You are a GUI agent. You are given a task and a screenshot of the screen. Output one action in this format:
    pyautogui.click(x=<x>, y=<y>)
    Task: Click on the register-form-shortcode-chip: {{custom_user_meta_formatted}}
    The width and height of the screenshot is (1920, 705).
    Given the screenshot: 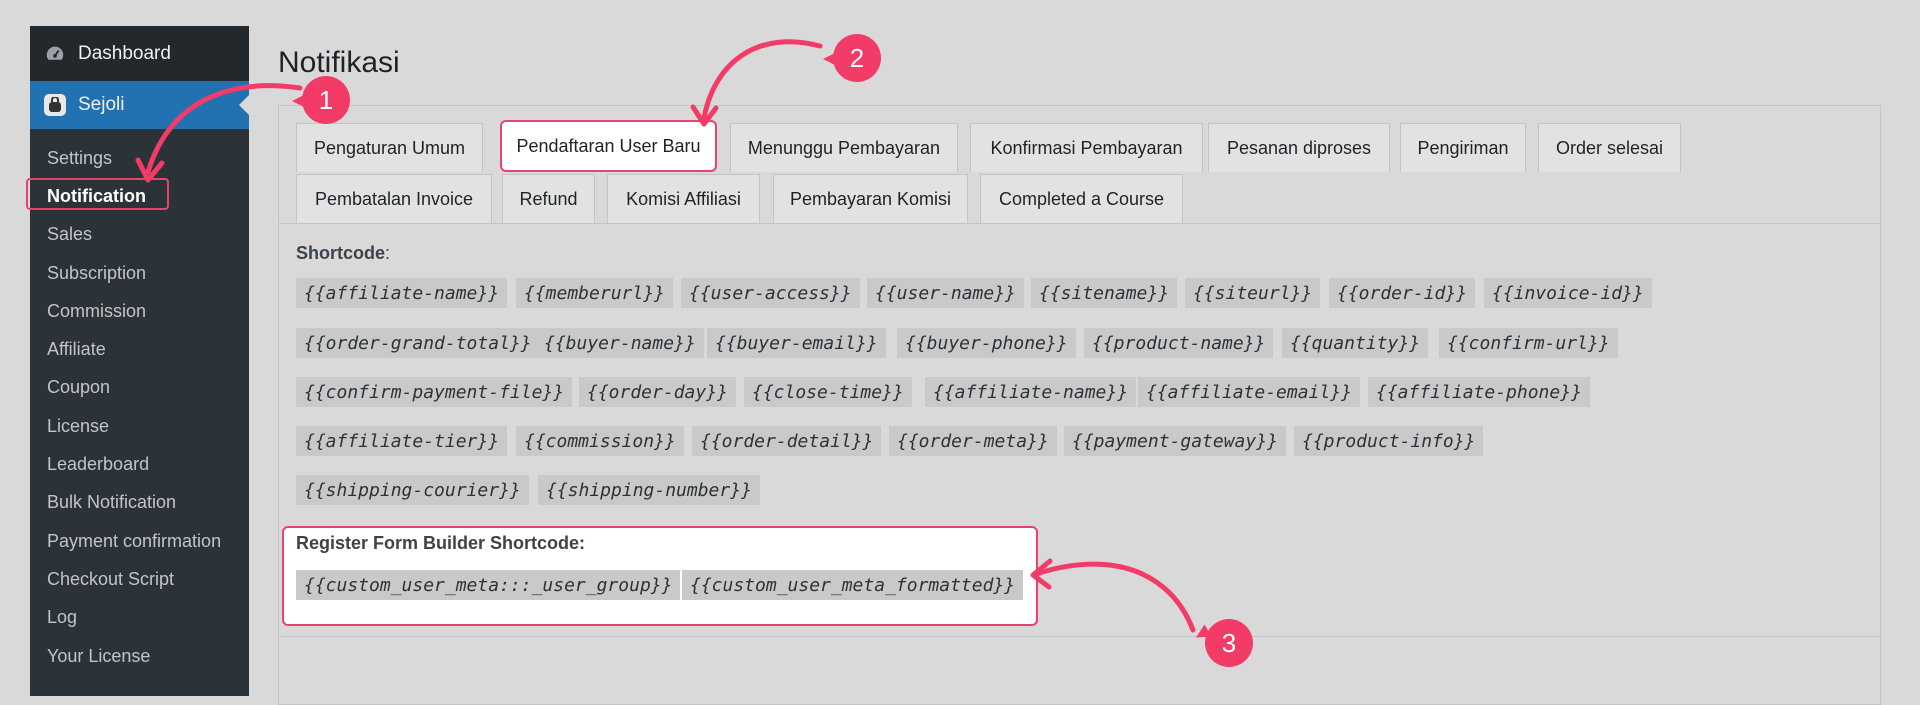 What is the action you would take?
    pyautogui.click(x=853, y=585)
    